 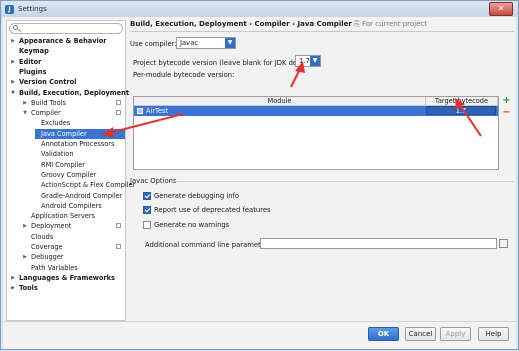 What do you see at coordinates (378, 243) in the screenshot?
I see `params-input` at bounding box center [378, 243].